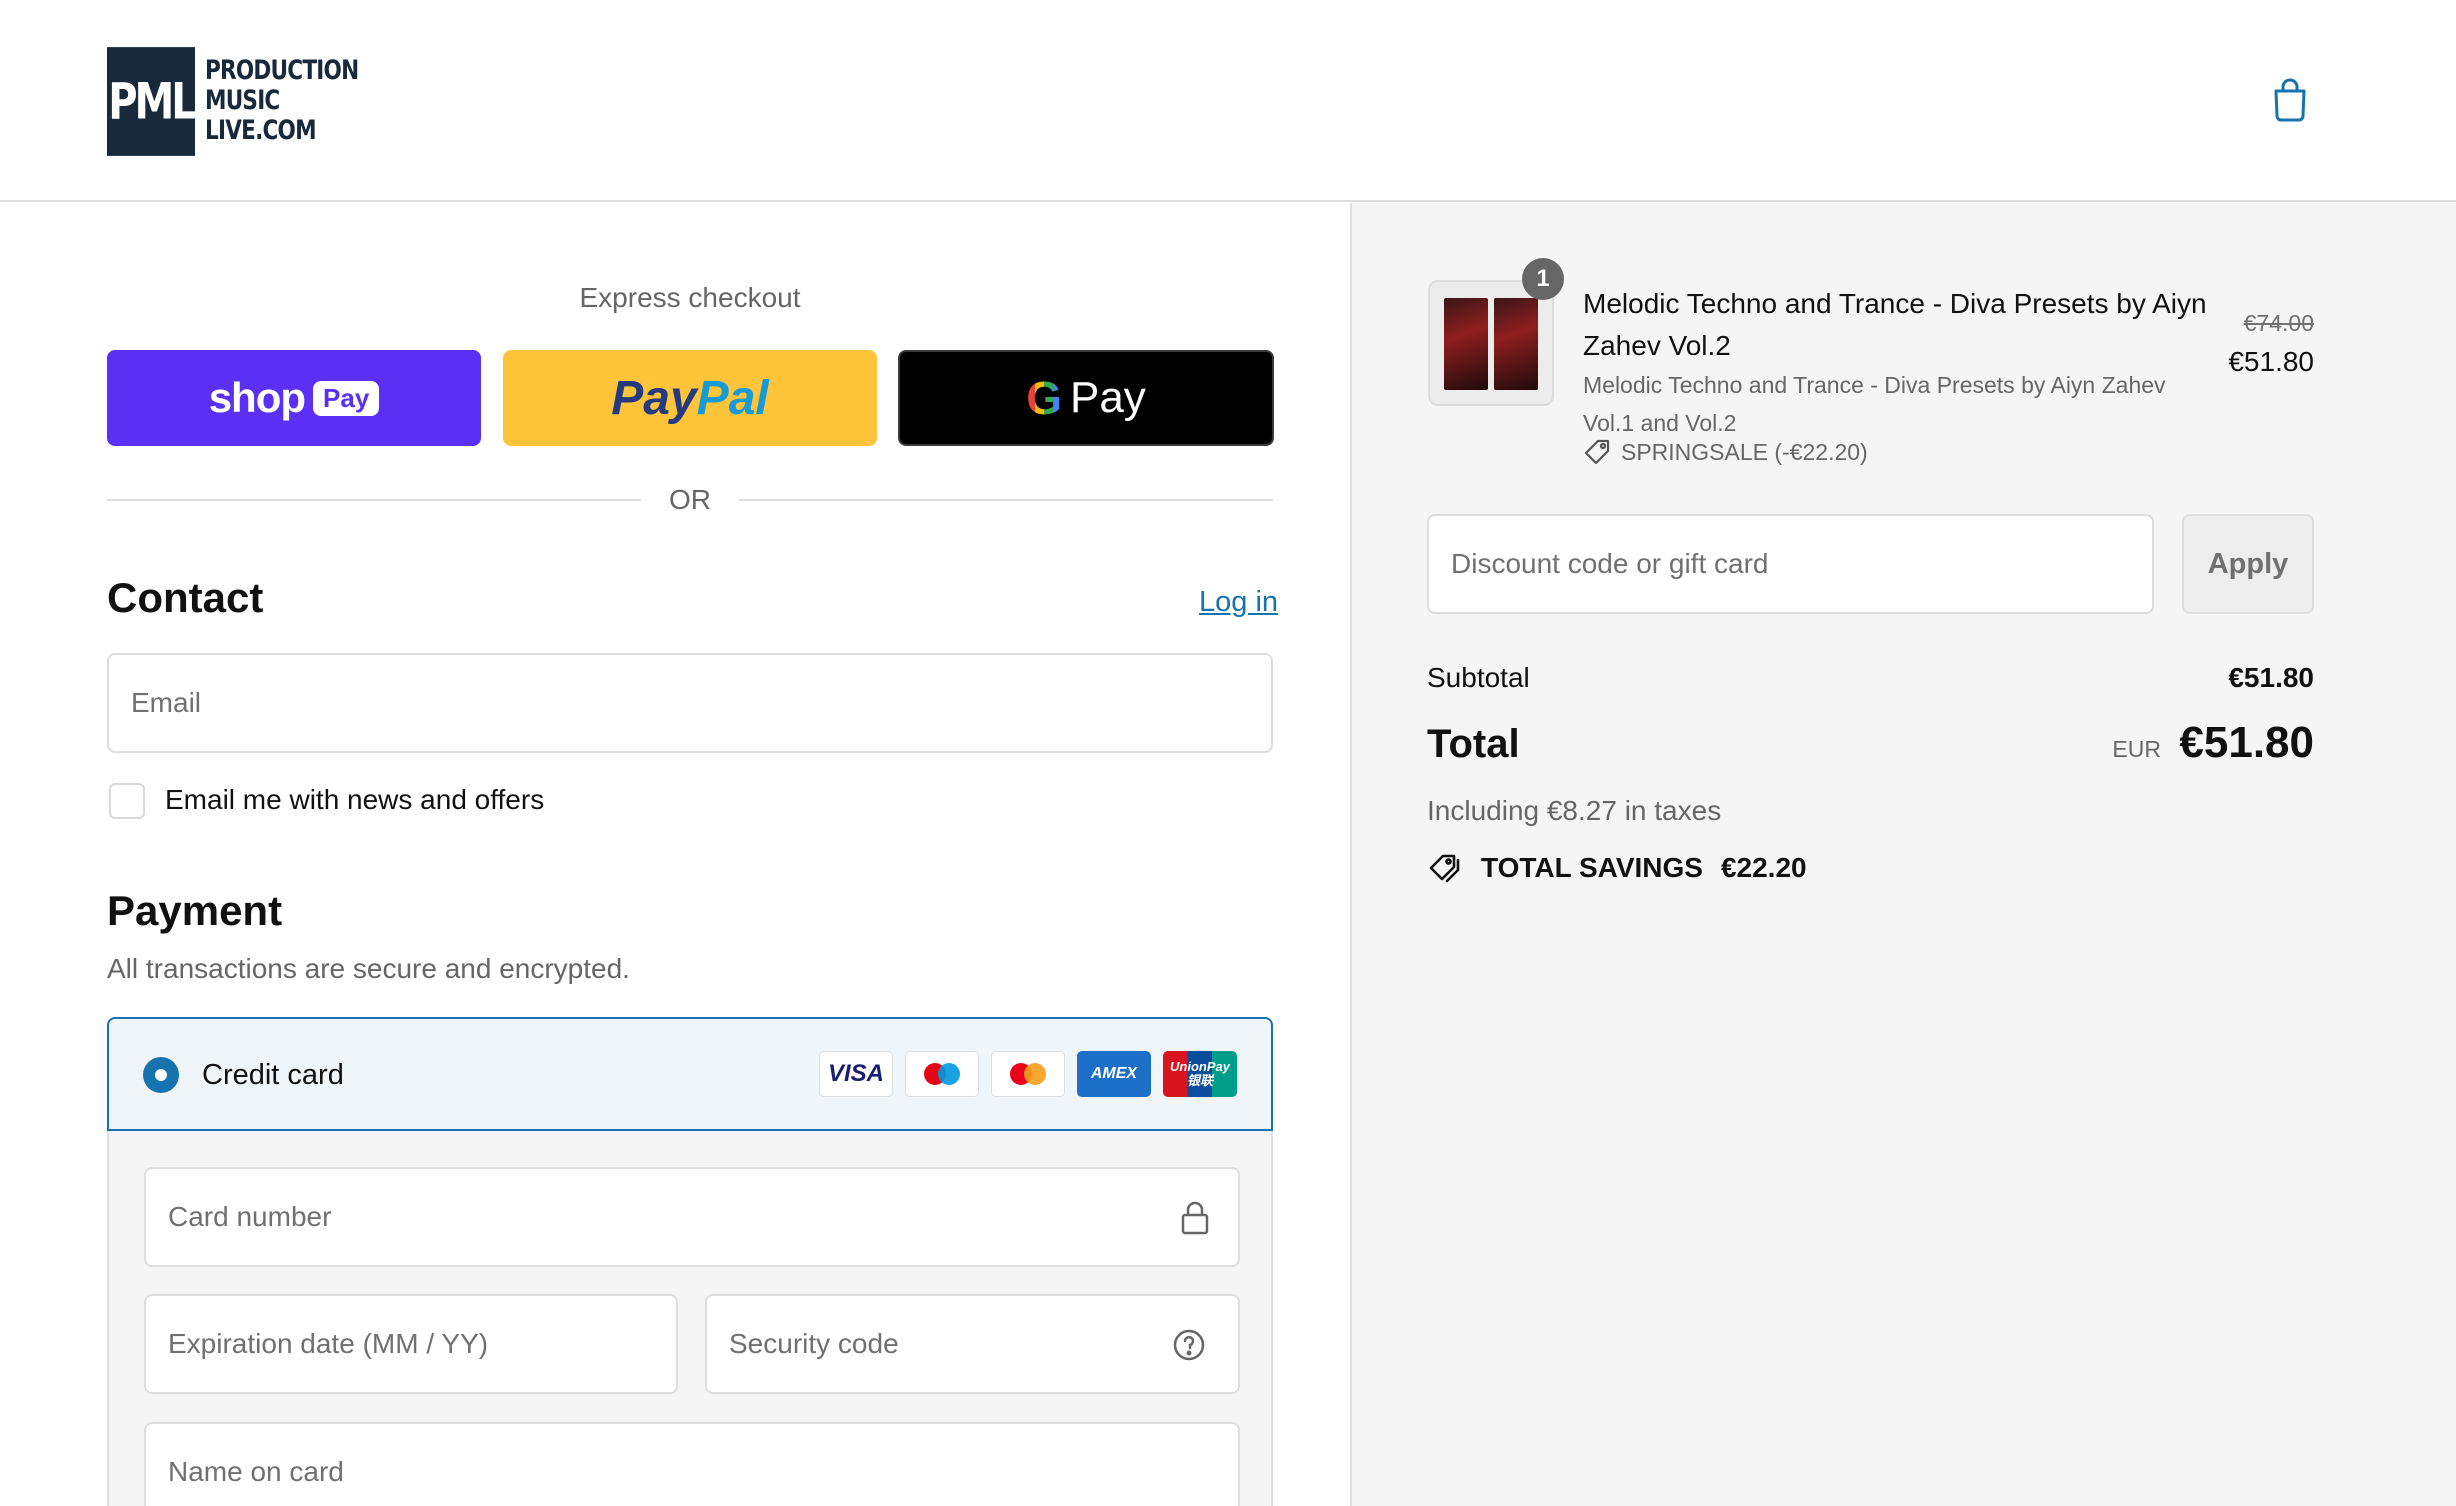  Describe the element at coordinates (1473, 744) in the screenshot. I see `total-label: Total` at that location.